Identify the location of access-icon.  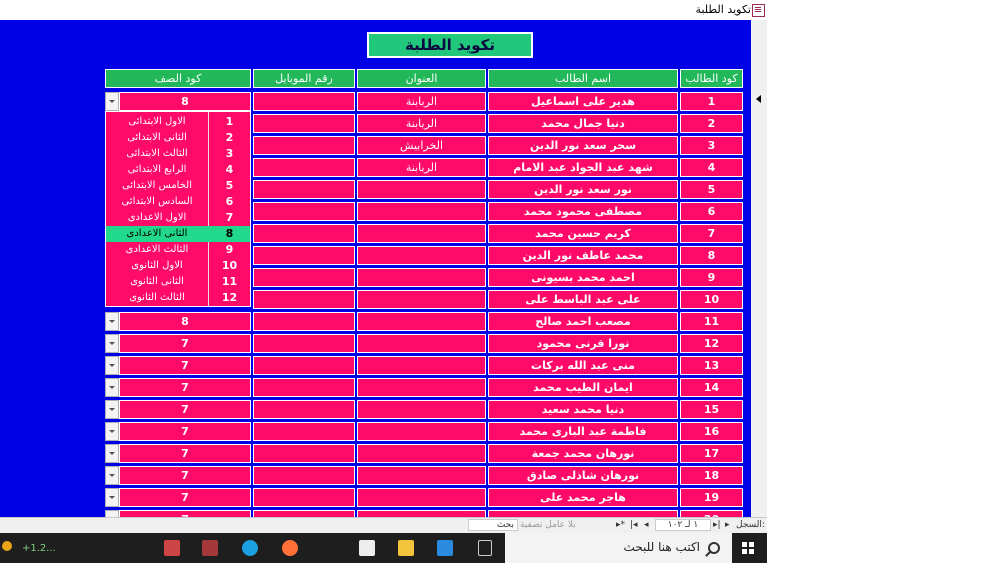
(210, 548).